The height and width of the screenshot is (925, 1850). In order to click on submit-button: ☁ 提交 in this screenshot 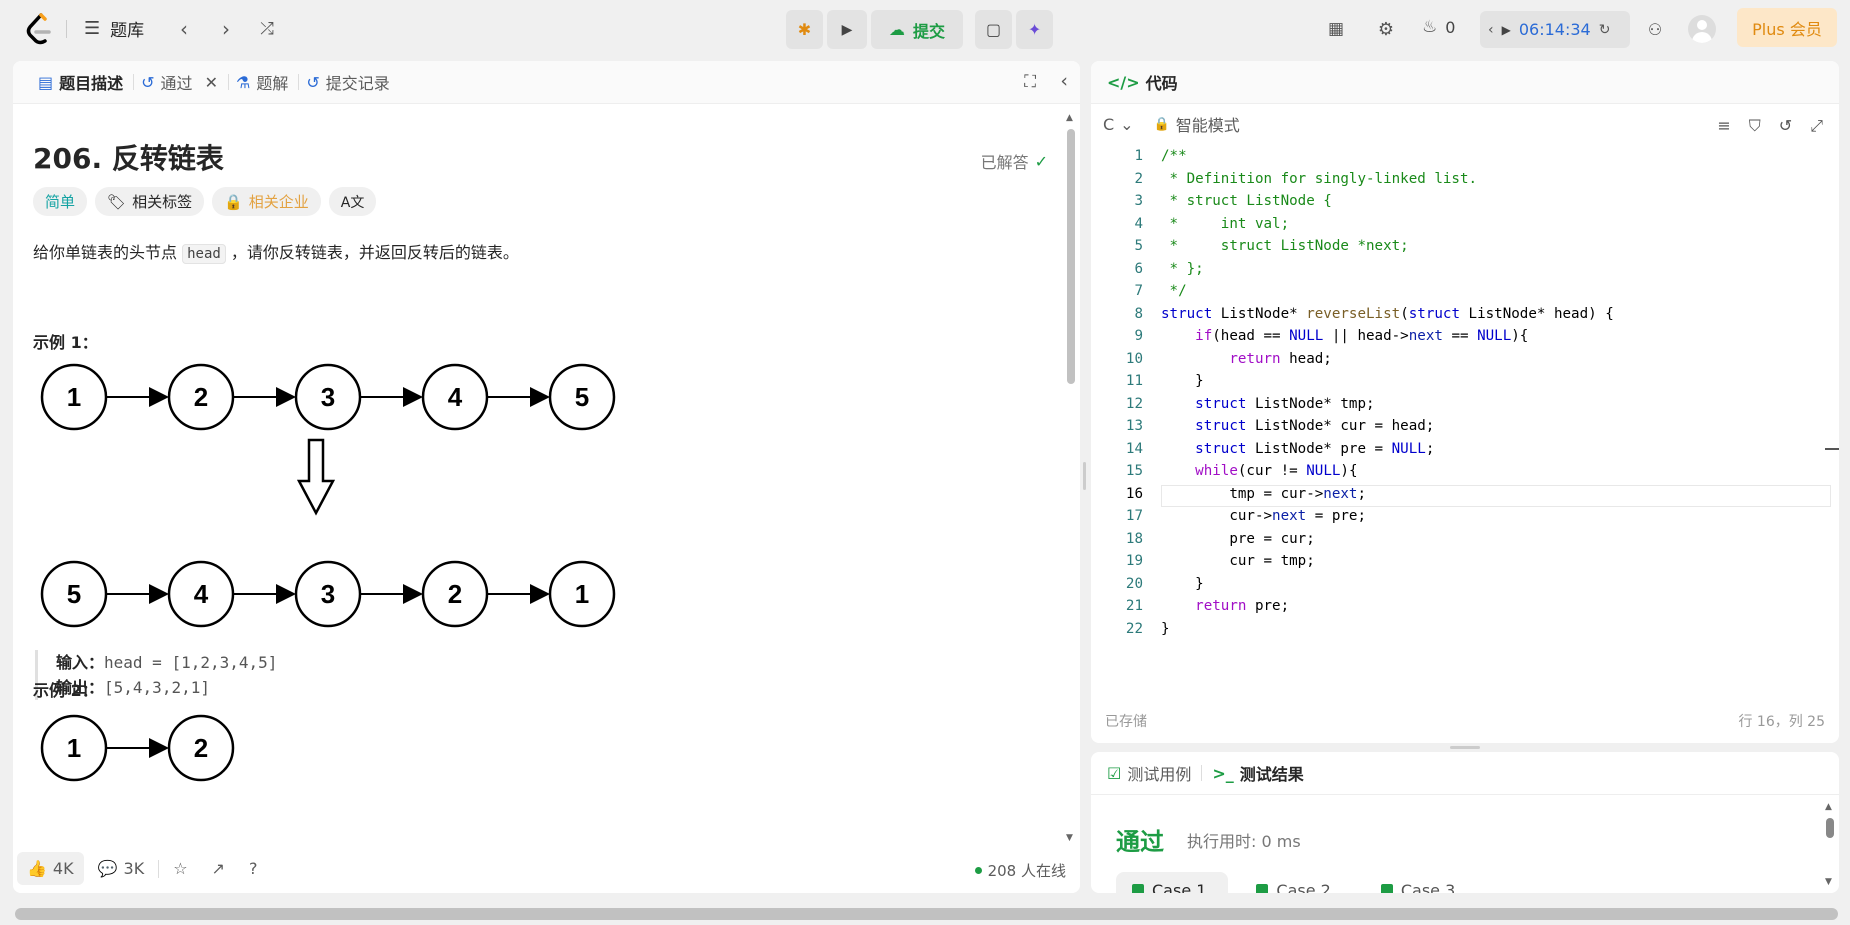, I will do `click(917, 29)`.